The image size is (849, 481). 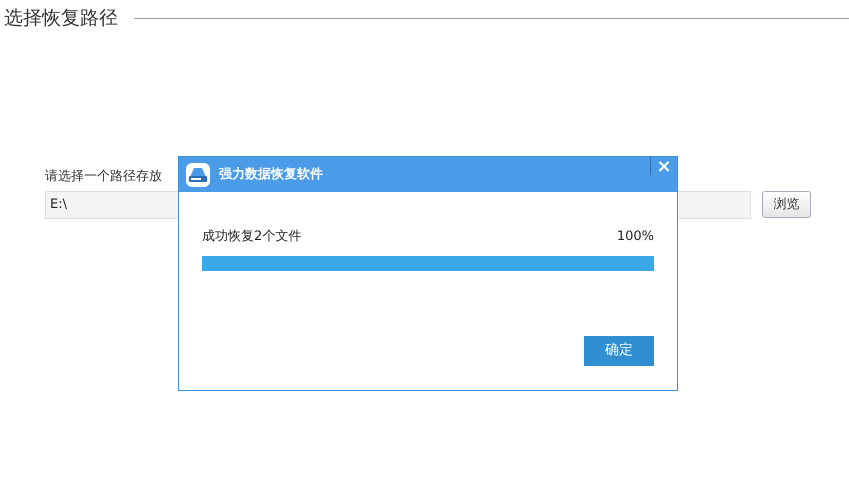 What do you see at coordinates (786, 204) in the screenshot?
I see `browse-button: 浏览` at bounding box center [786, 204].